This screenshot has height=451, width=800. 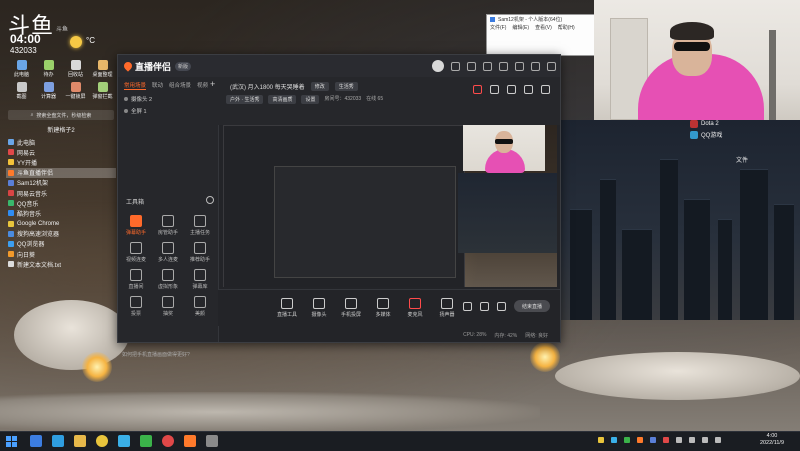 I want to click on desktop-icon-dota: Dota 2, so click(x=704, y=124).